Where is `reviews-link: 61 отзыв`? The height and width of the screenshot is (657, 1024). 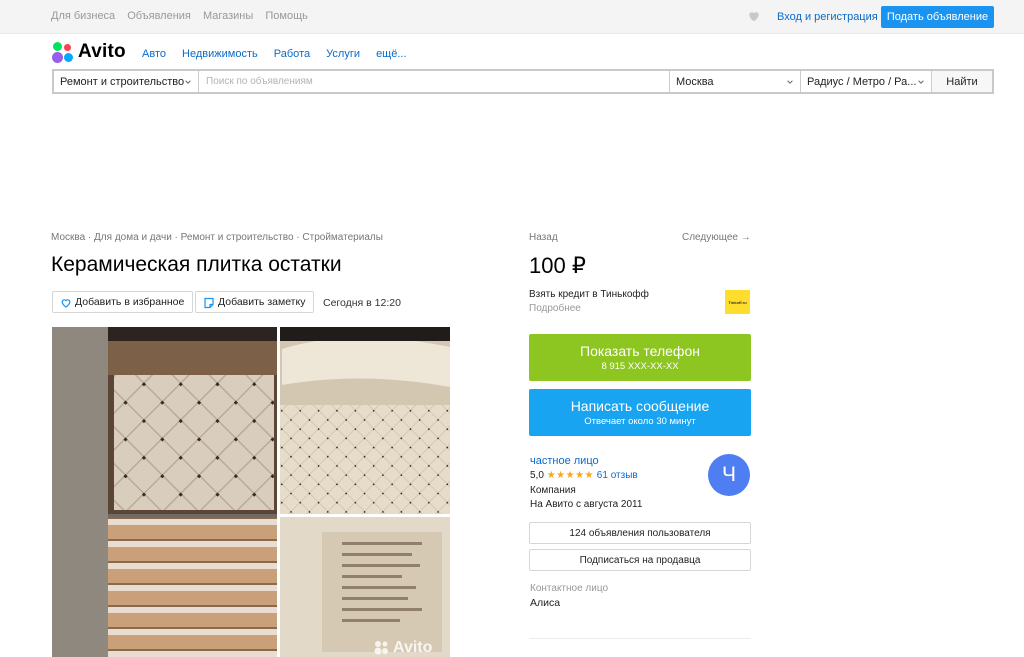 reviews-link: 61 отзыв is located at coordinates (617, 475).